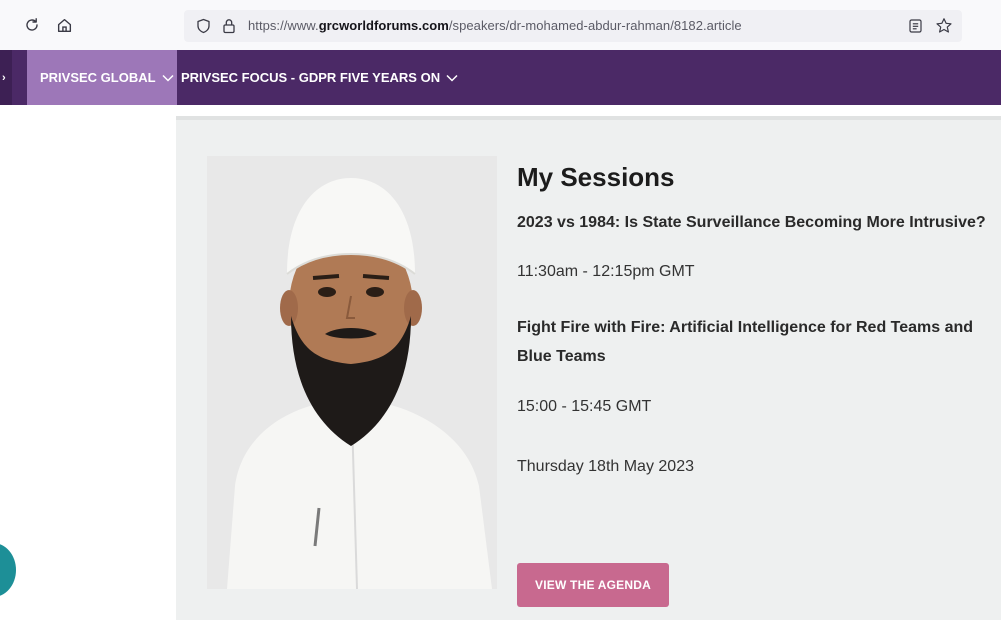 This screenshot has height=620, width=1001. Describe the element at coordinates (283, 25) in the screenshot. I see `url-prefix: https://www.` at that location.